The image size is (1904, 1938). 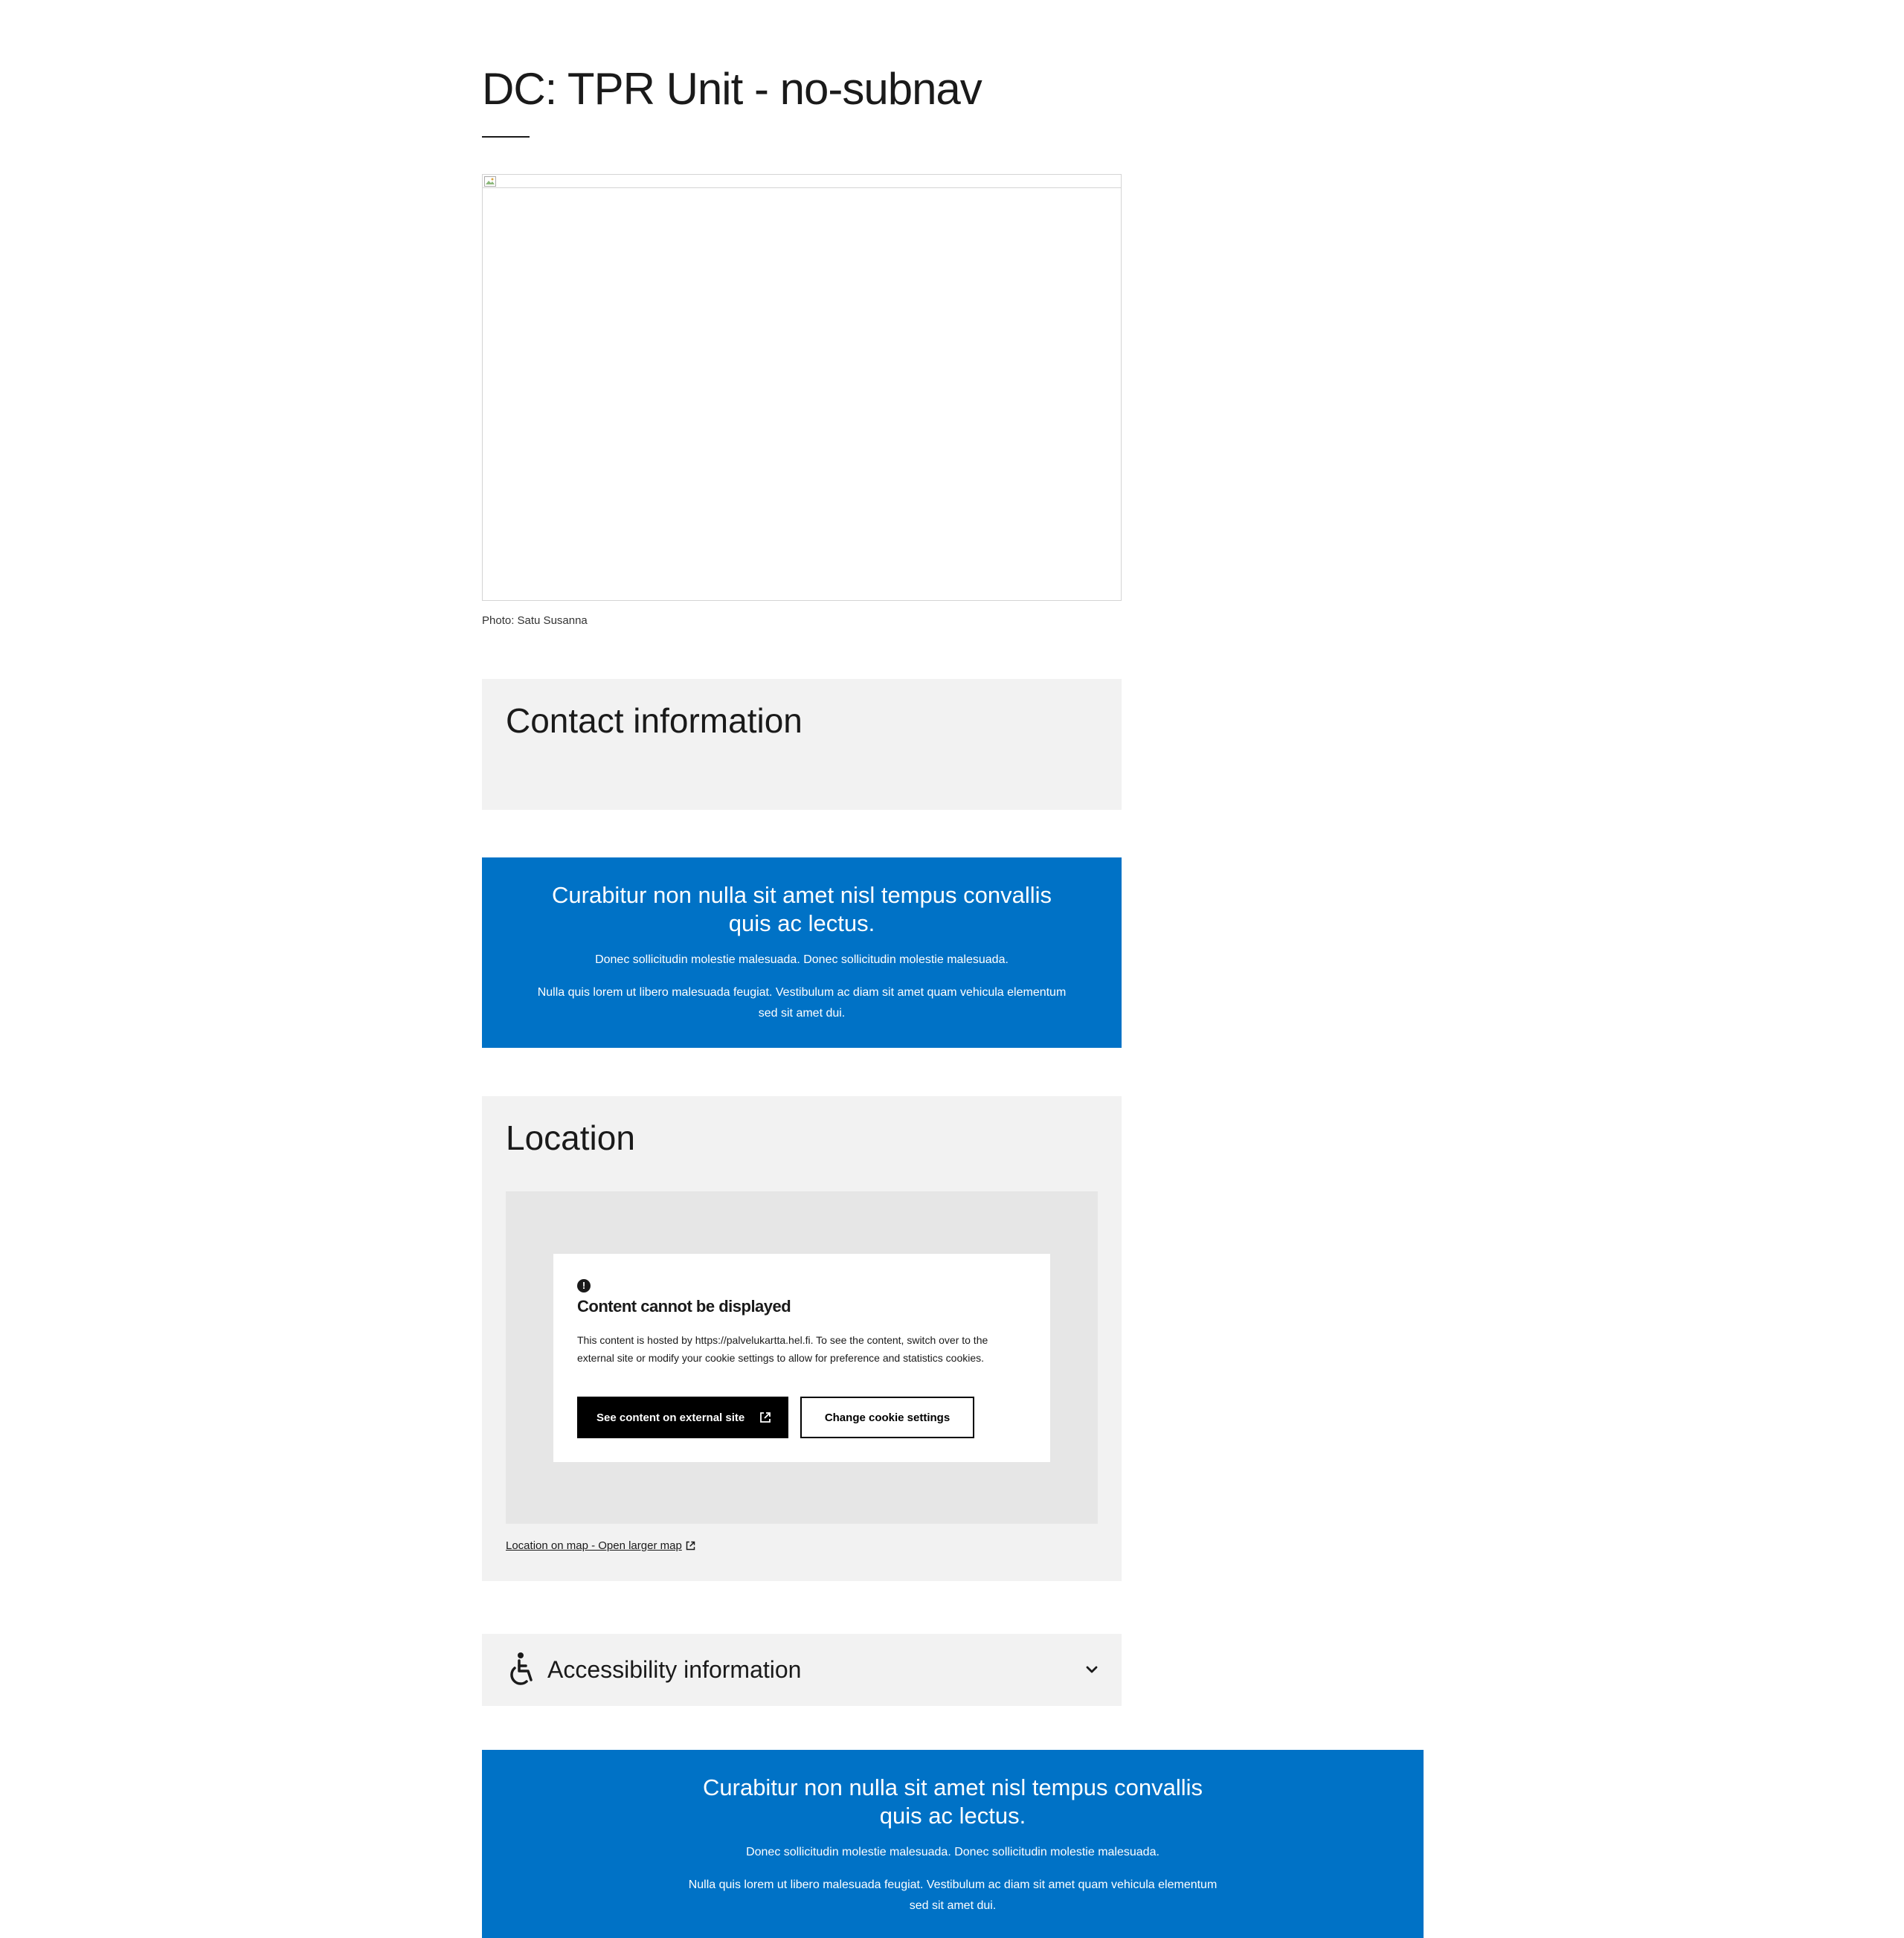 I want to click on accessibility-accordion: Accessibility information, so click(x=802, y=1670).